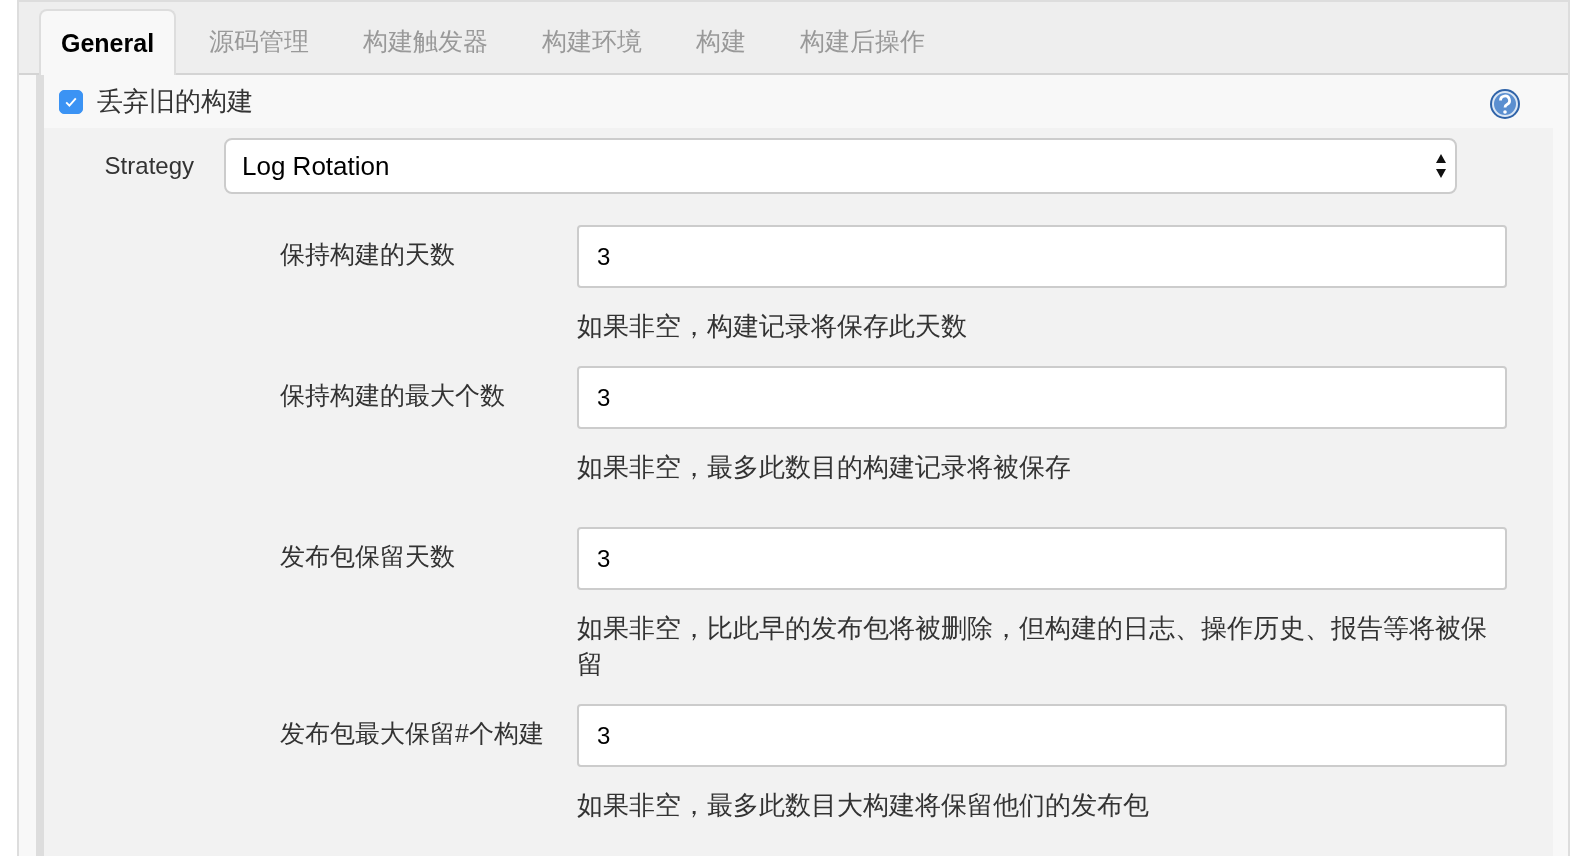 The height and width of the screenshot is (856, 1574). What do you see at coordinates (175, 101) in the screenshot?
I see `checkbox-label: 丢弃旧的构建` at bounding box center [175, 101].